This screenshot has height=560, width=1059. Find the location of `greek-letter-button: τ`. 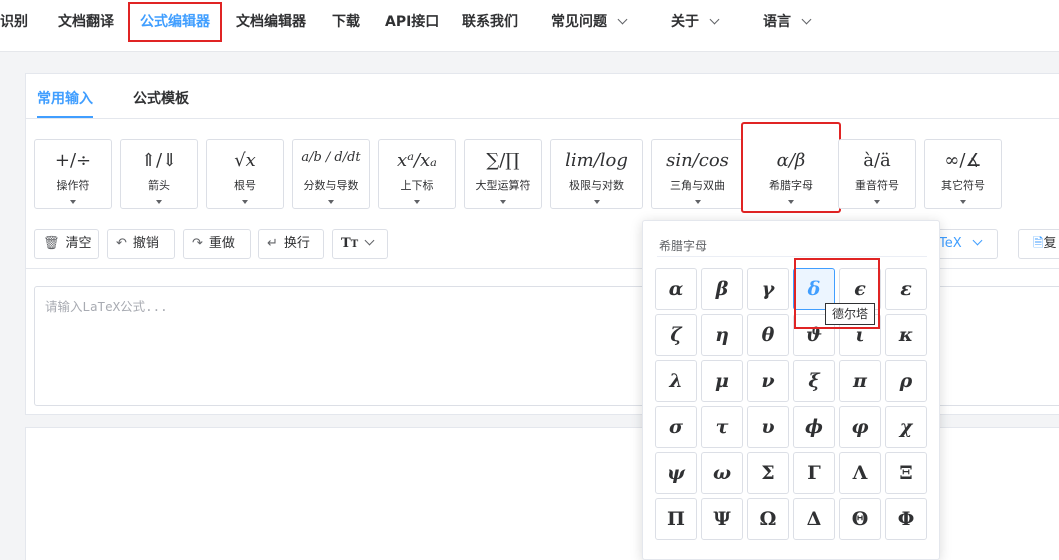

greek-letter-button: τ is located at coordinates (722, 427).